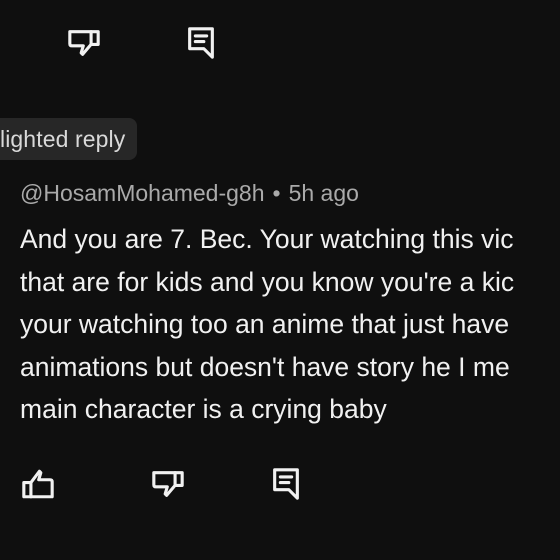  I want to click on thumbs-up-icon, so click(38, 484).